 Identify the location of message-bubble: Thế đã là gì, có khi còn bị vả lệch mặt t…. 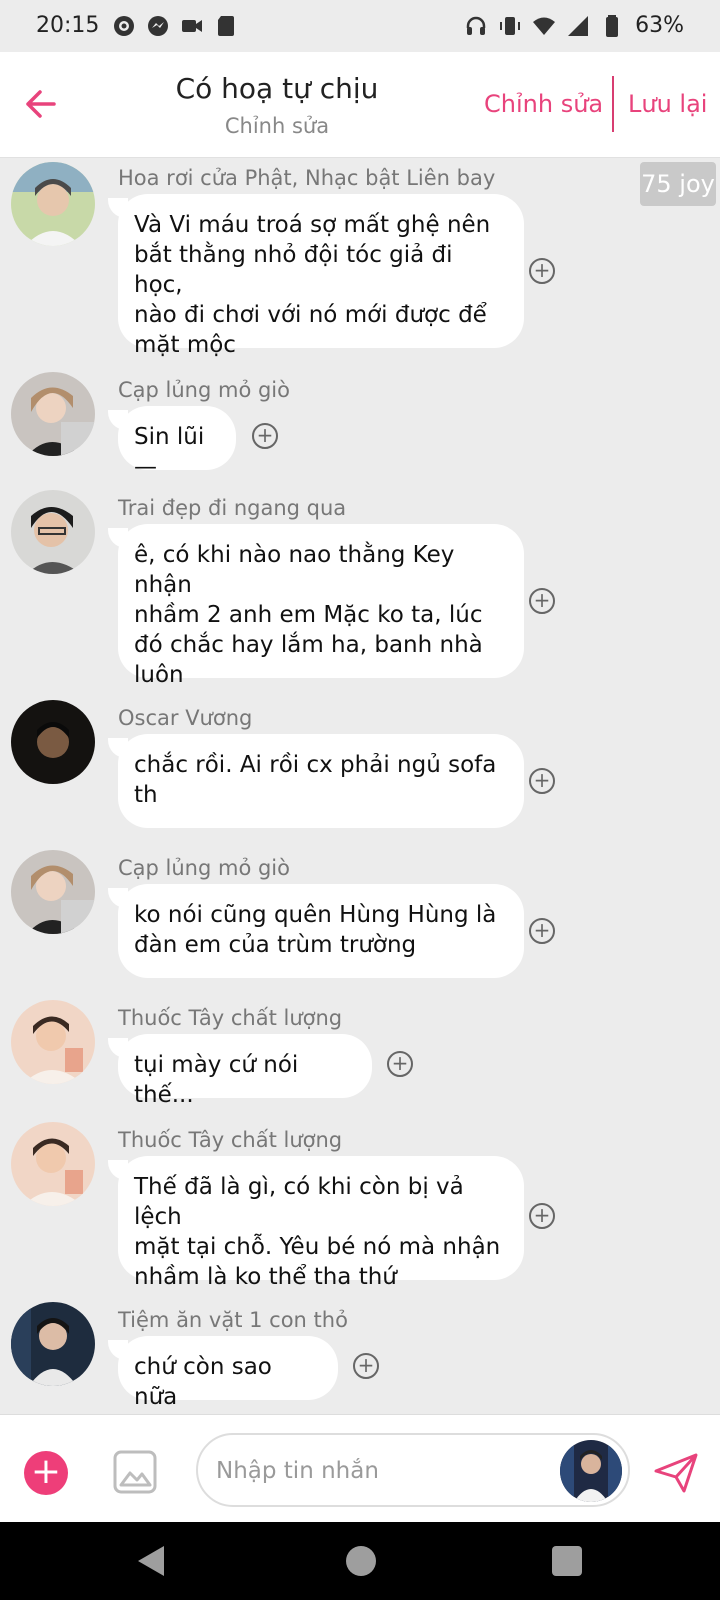
(321, 1223).